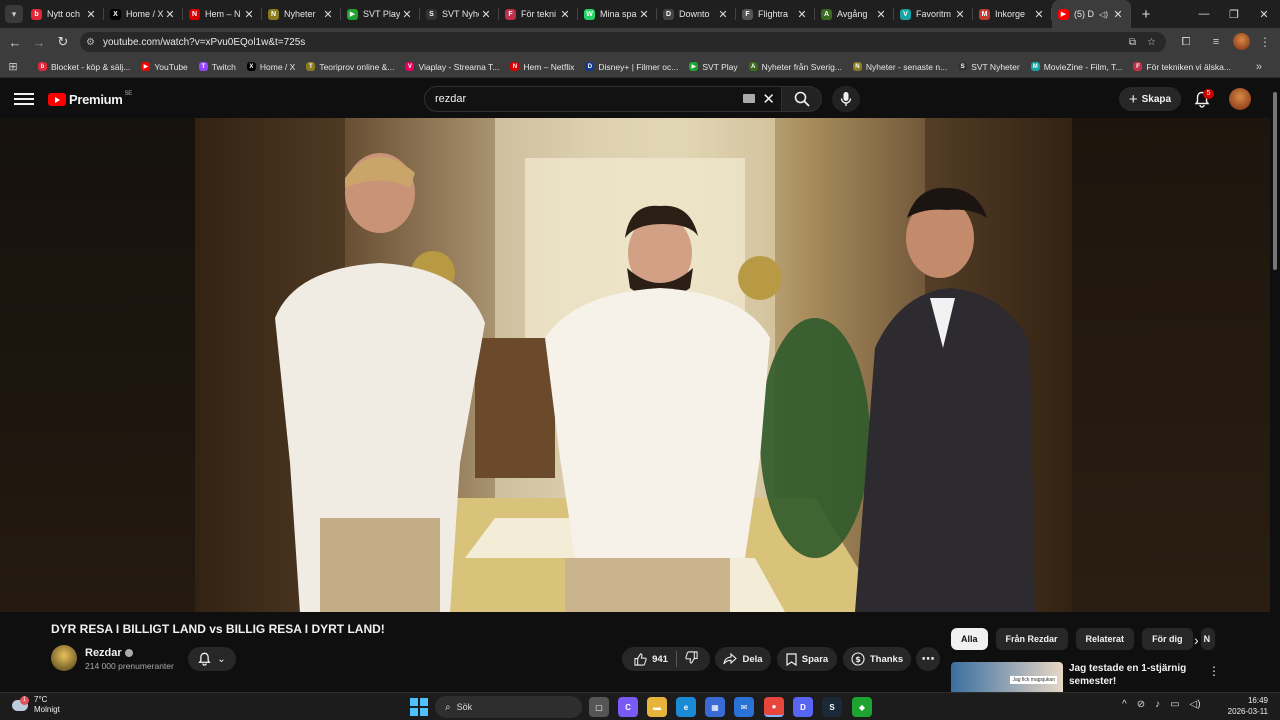  What do you see at coordinates (90, 99) in the screenshot?
I see `youtube-premium-logo: Premium SE` at bounding box center [90, 99].